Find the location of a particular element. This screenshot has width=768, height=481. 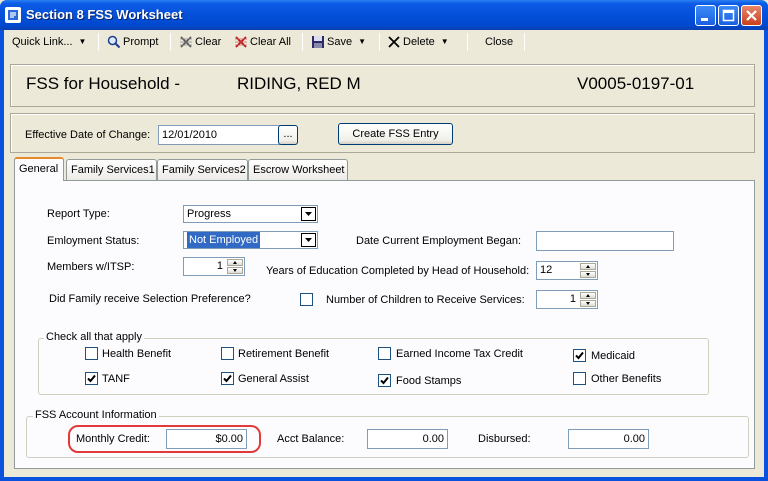

prompt-button: Prompt is located at coordinates (132, 42).